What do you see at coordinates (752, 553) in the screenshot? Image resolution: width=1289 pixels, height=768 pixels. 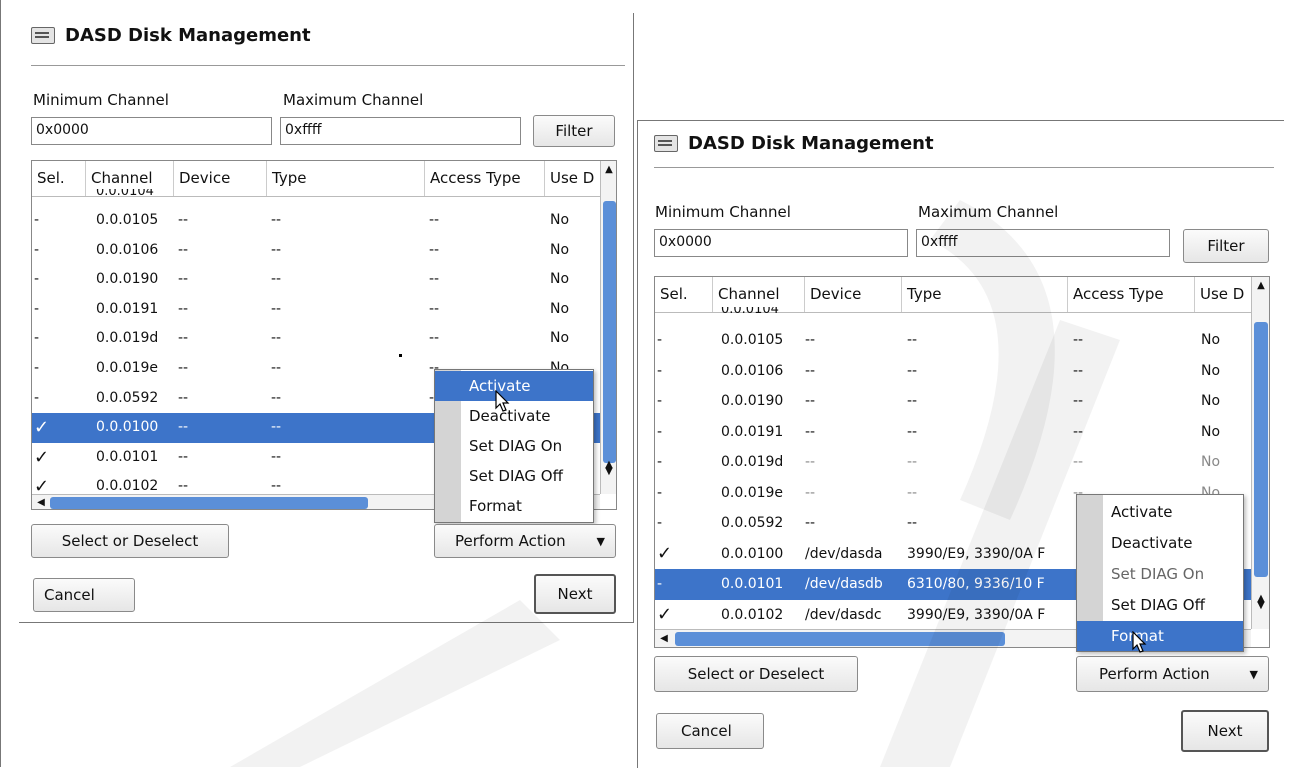 I see `cell-channel: 0.0.0100` at bounding box center [752, 553].